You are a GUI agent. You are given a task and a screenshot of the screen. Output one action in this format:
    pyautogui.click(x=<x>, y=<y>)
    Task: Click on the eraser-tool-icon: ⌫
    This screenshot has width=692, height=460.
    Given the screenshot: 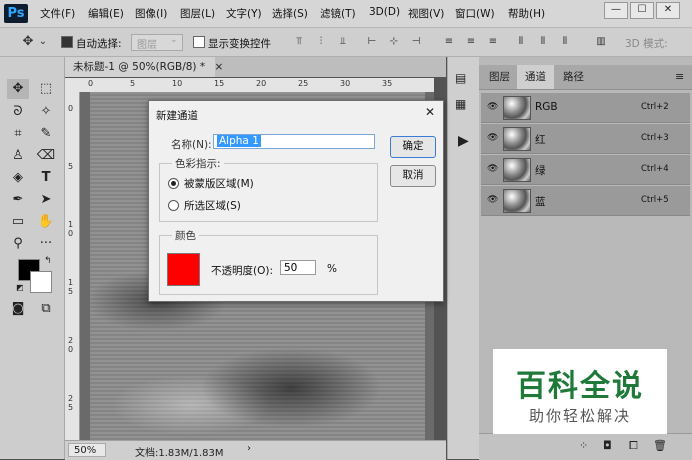 What is the action you would take?
    pyautogui.click(x=46, y=156)
    